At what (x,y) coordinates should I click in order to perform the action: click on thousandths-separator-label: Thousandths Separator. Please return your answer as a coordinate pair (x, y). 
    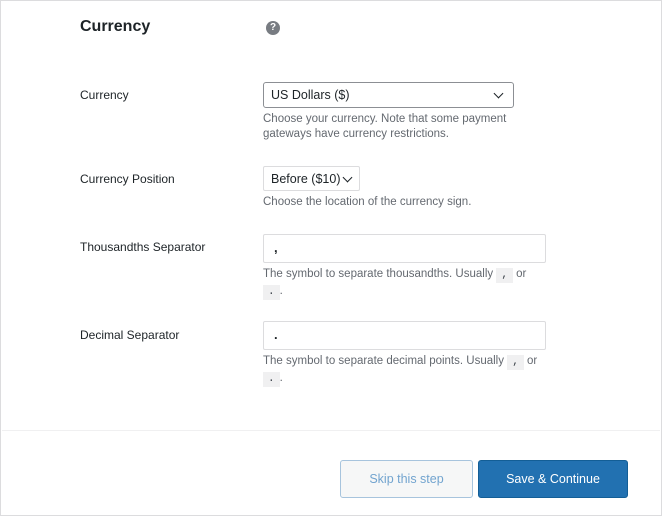
    Looking at the image, I should click on (143, 247).